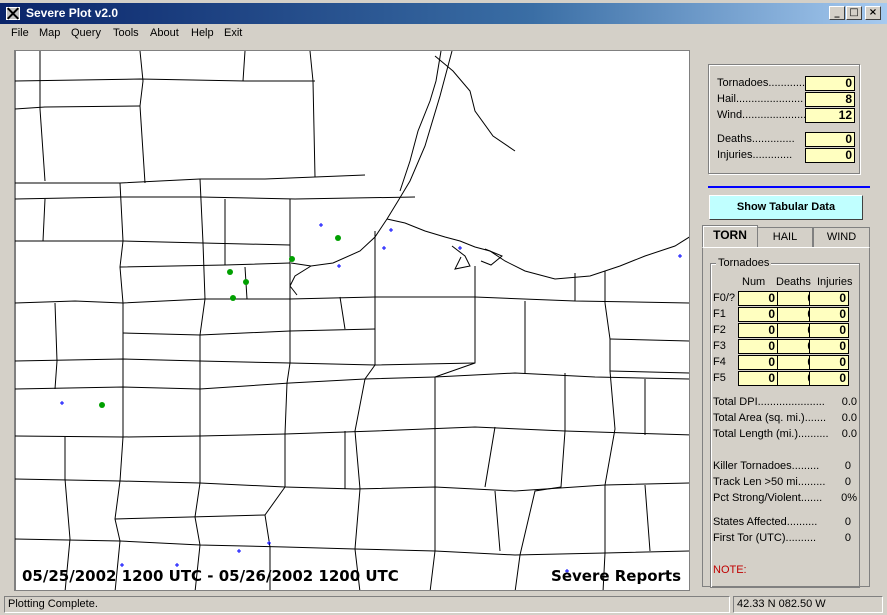 This screenshot has width=887, height=615. What do you see at coordinates (847, 466) in the screenshot?
I see `stat-killer-tornadoes: 0` at bounding box center [847, 466].